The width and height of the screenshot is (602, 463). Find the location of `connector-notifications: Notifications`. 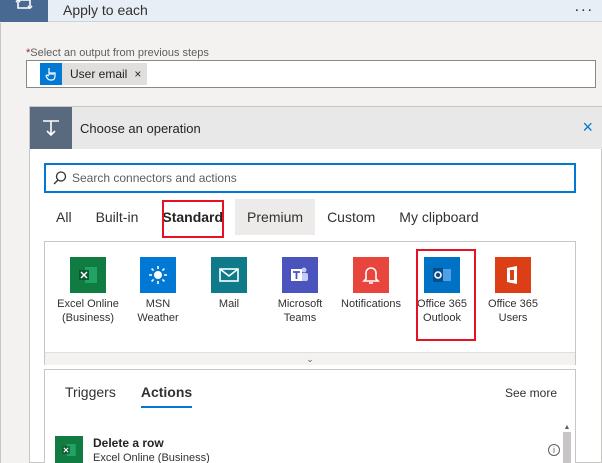

connector-notifications: Notifications is located at coordinates (371, 284).